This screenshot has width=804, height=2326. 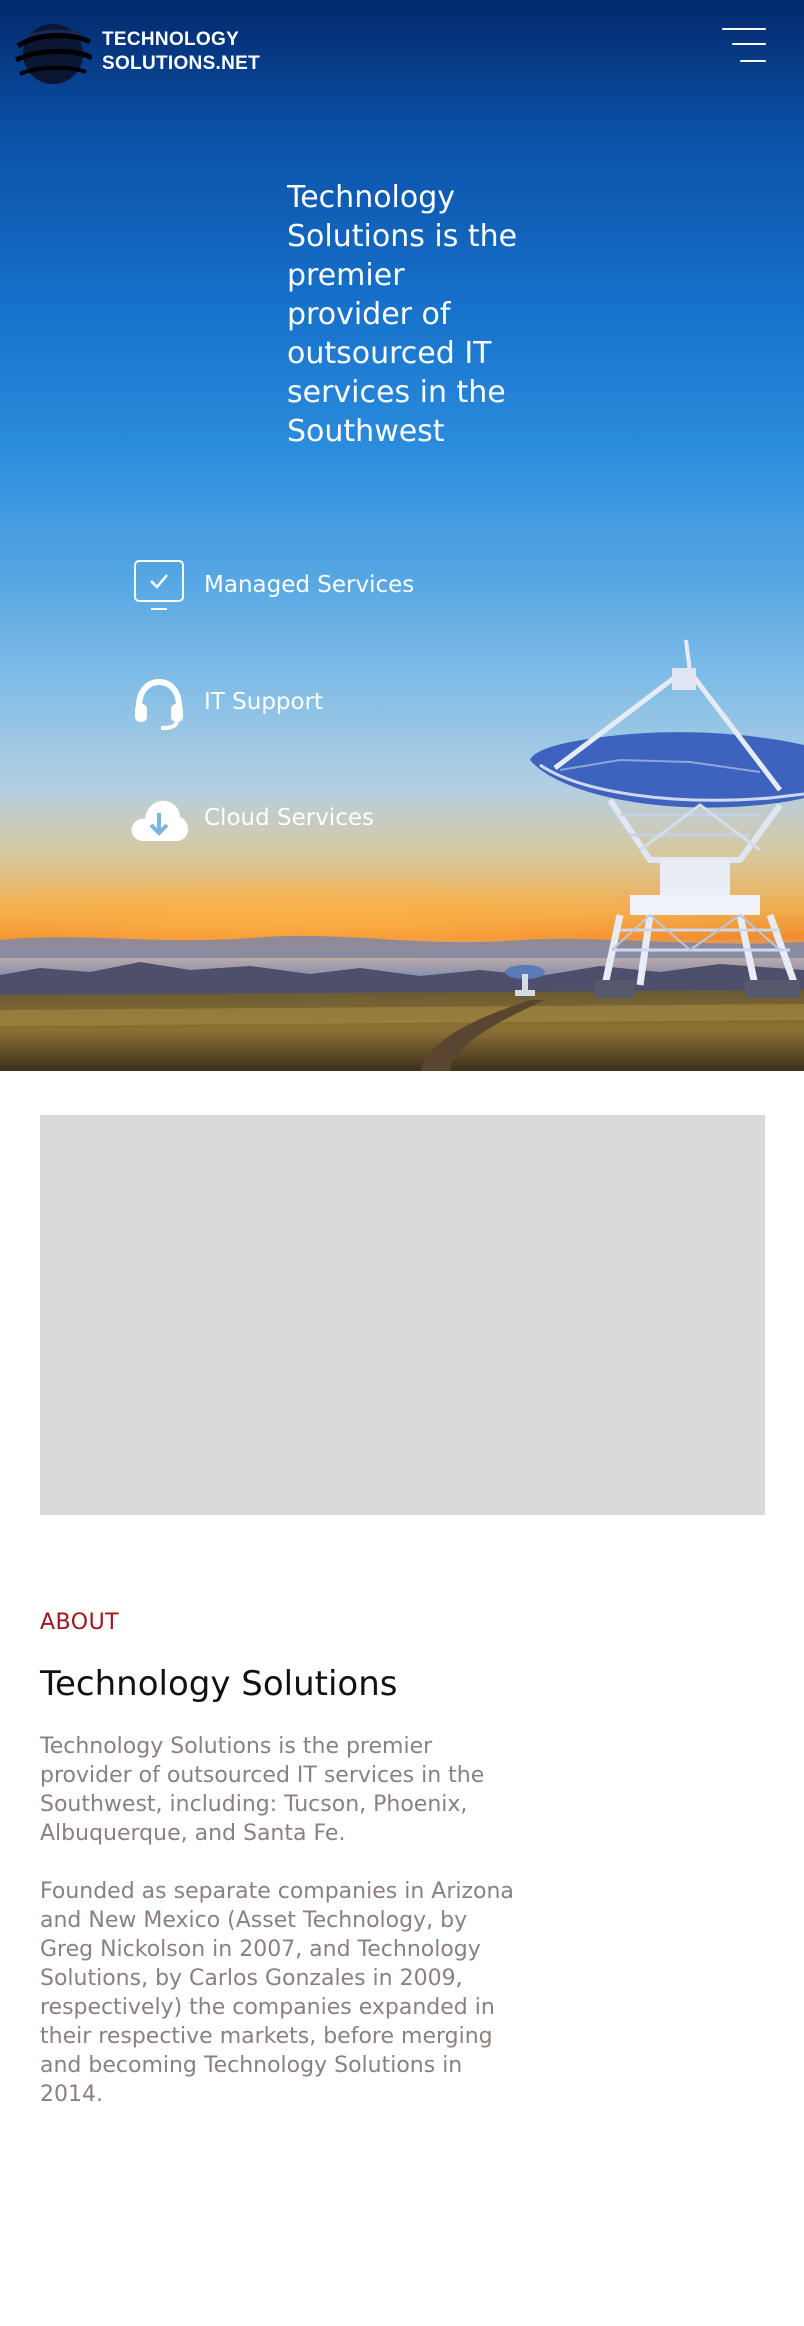 I want to click on service-managed-services: Managed Services, so click(x=272, y=585).